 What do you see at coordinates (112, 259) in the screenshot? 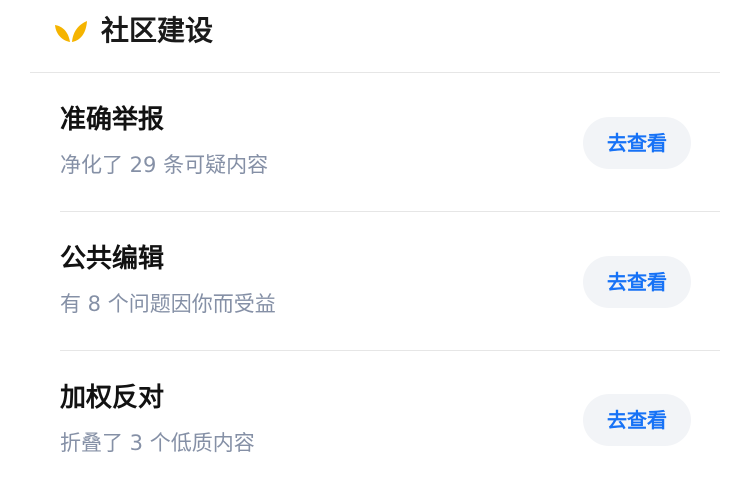
I see `item-title: 公共编辑` at bounding box center [112, 259].